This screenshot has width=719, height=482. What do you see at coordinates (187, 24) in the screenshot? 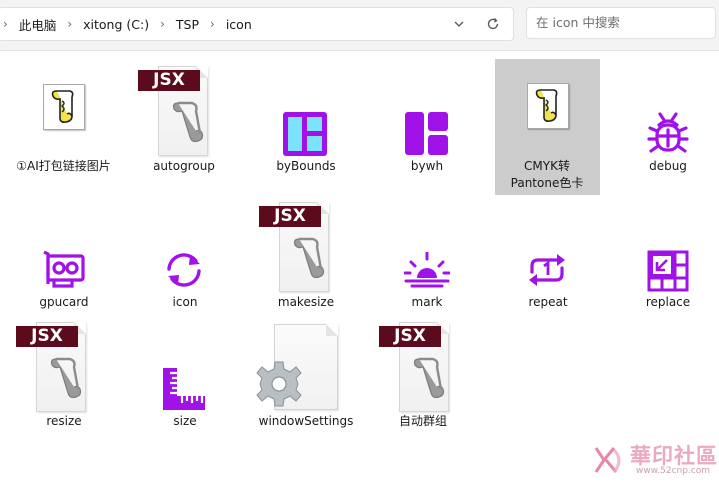
I see `breadcrumb-tsp: TSP` at bounding box center [187, 24].